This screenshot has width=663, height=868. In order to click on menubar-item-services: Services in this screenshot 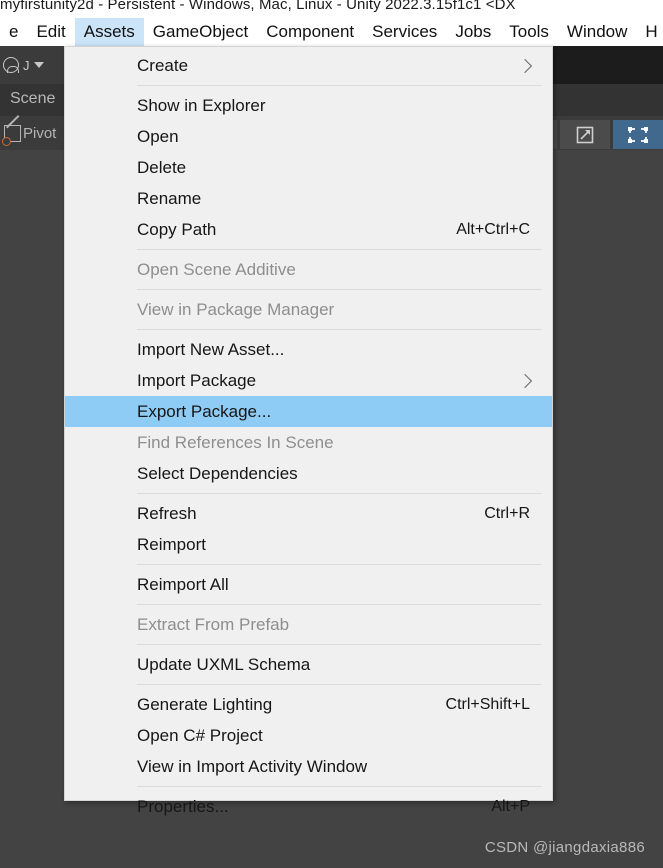, I will do `click(404, 32)`.